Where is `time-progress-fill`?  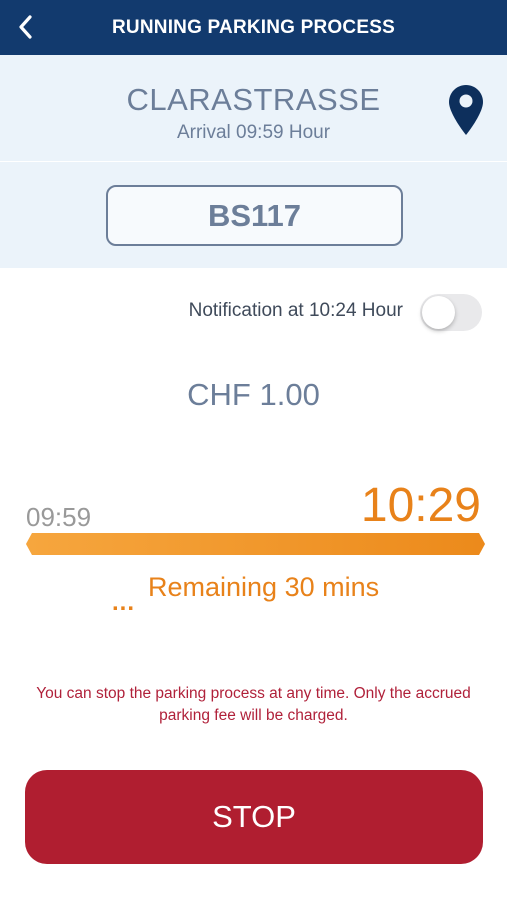 time-progress-fill is located at coordinates (255, 544).